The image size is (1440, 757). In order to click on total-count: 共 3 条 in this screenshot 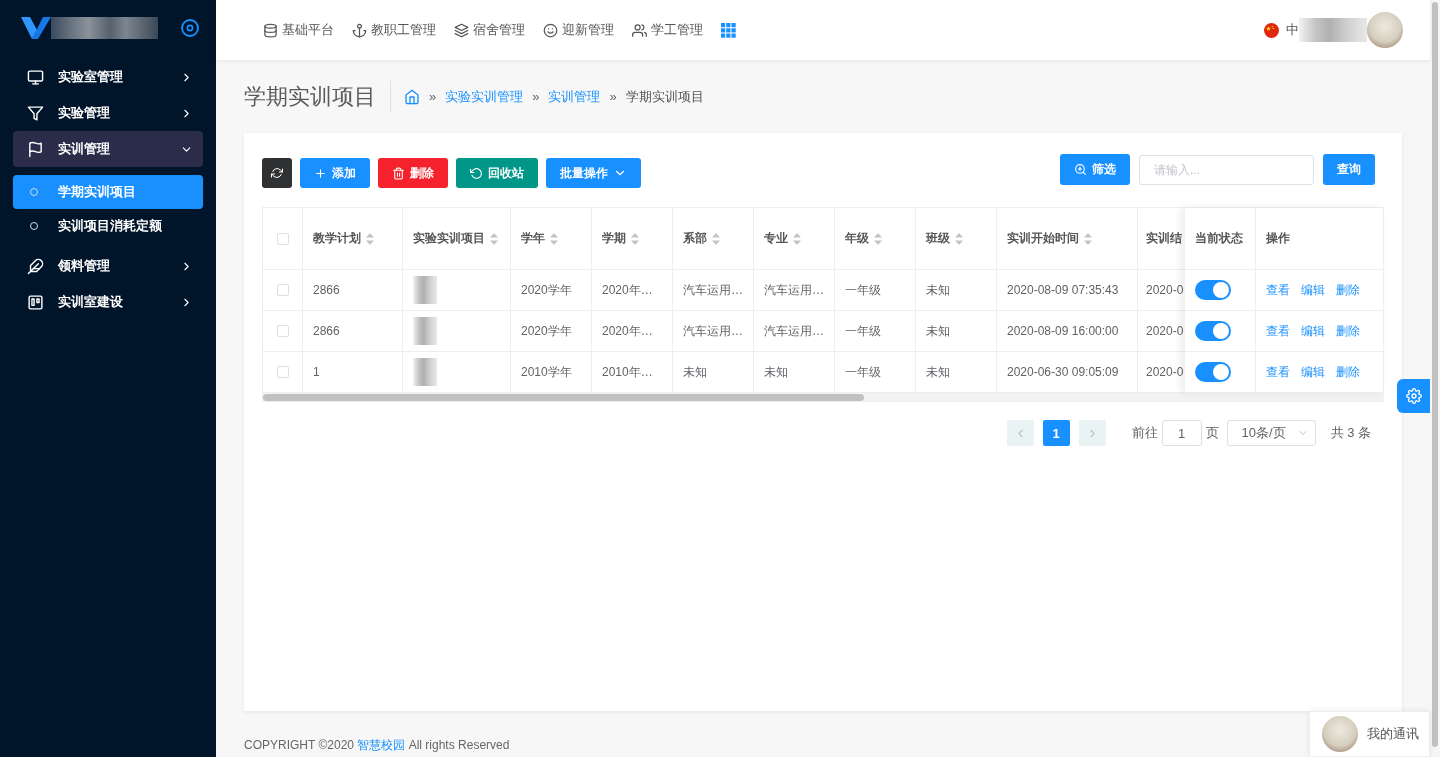, I will do `click(1350, 433)`.